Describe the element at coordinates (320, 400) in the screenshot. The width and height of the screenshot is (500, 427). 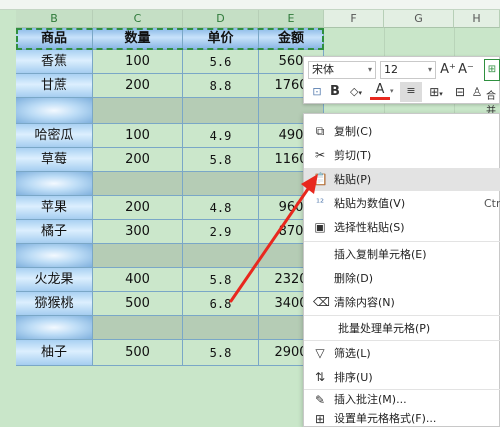
I see `comment-icon: ✎` at that location.